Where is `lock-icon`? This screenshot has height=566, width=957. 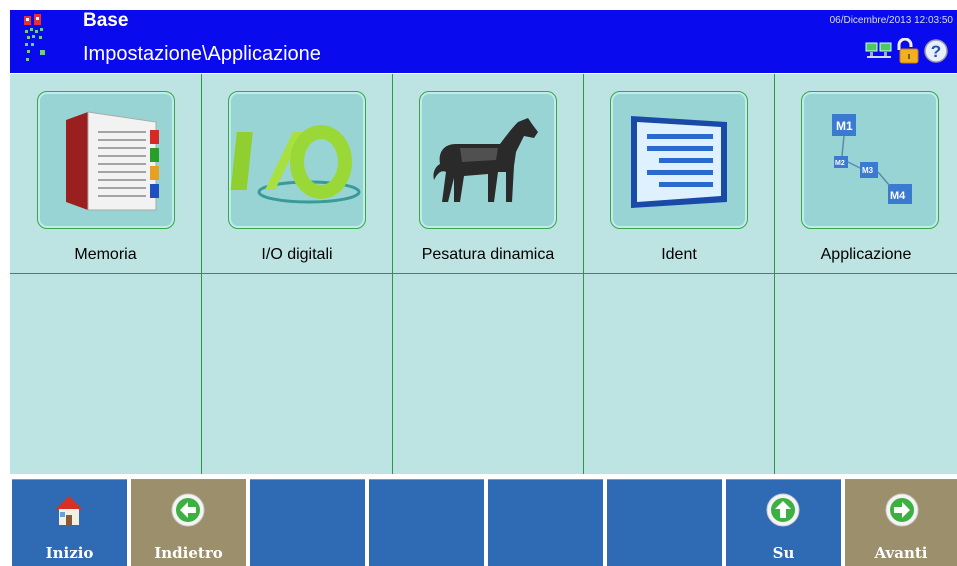 lock-icon is located at coordinates (908, 53).